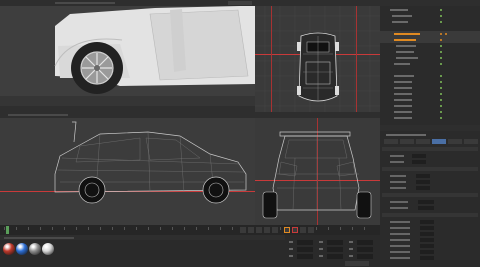 Image resolution: width=480 pixels, height=267 pixels. I want to click on material-menu-bar, so click(142, 237).